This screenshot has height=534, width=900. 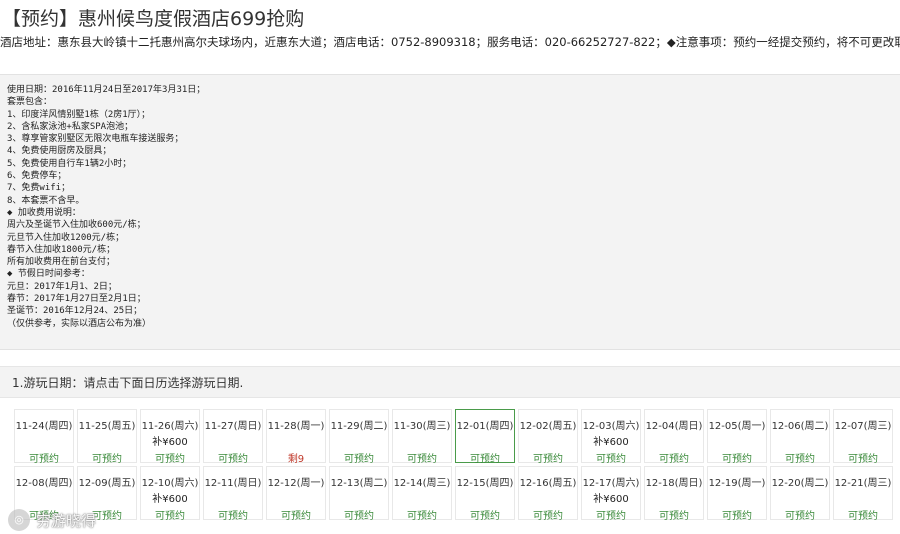 What do you see at coordinates (70, 126) in the screenshot?
I see `package-info-line: 2、含私家泳池+私家SPA泡池；` at bounding box center [70, 126].